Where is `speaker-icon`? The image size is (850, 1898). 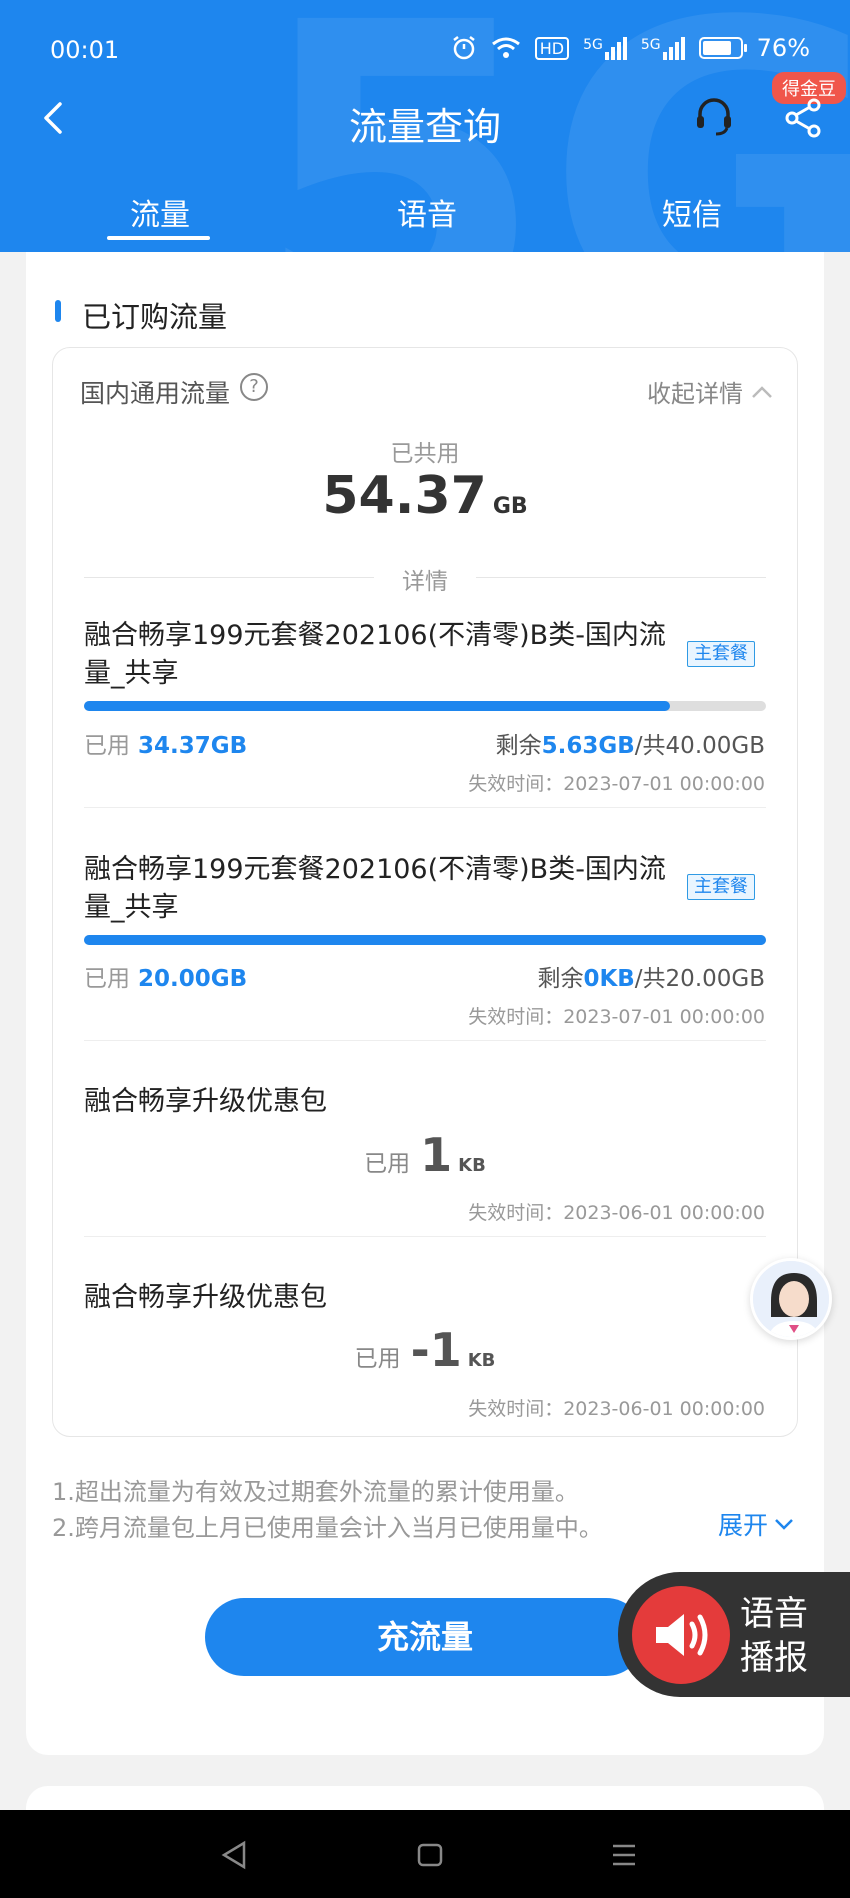 speaker-icon is located at coordinates (682, 1635).